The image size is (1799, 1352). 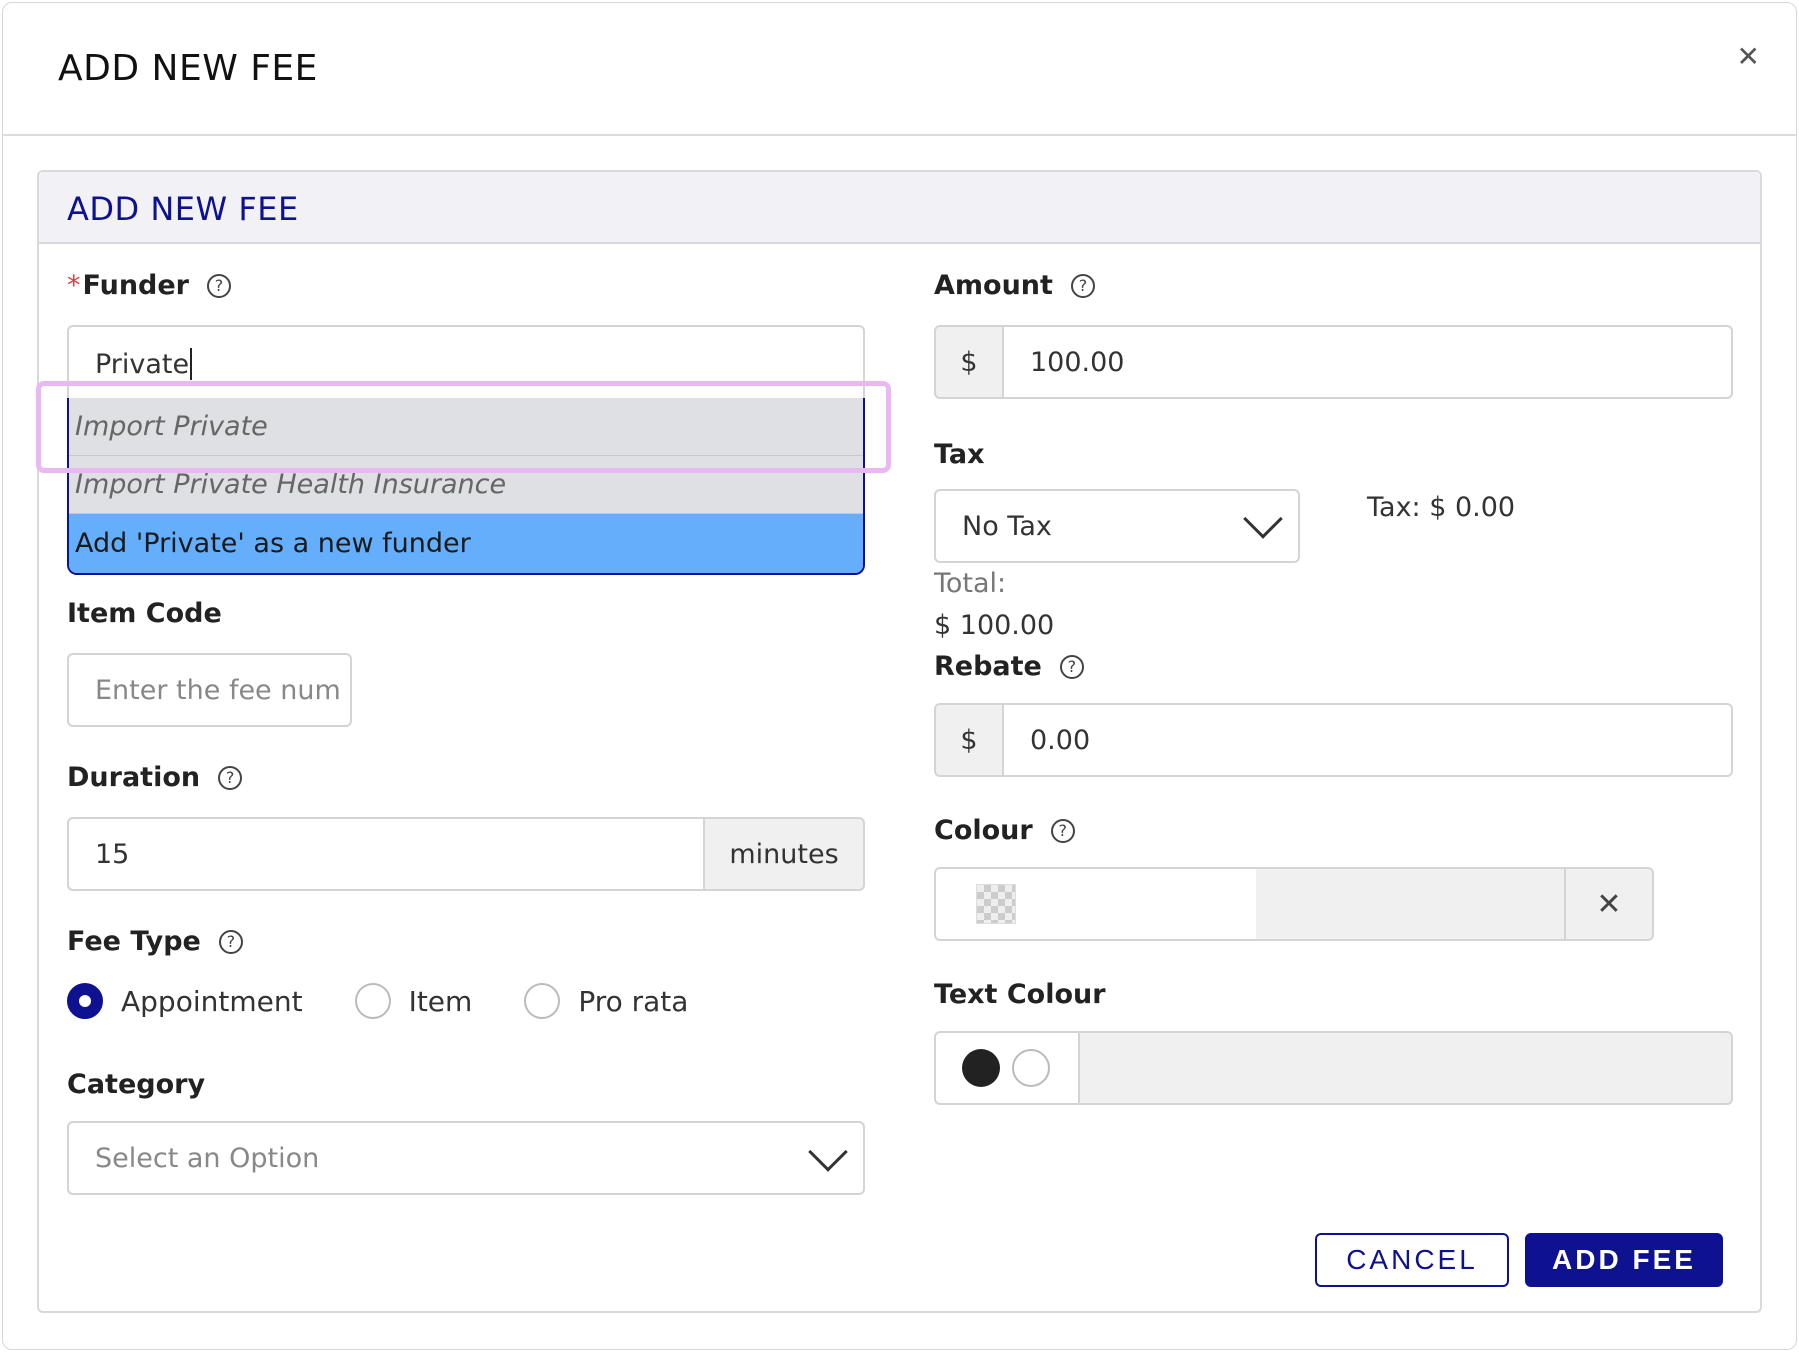 What do you see at coordinates (85, 1001) in the screenshot?
I see `radio-checked-icon` at bounding box center [85, 1001].